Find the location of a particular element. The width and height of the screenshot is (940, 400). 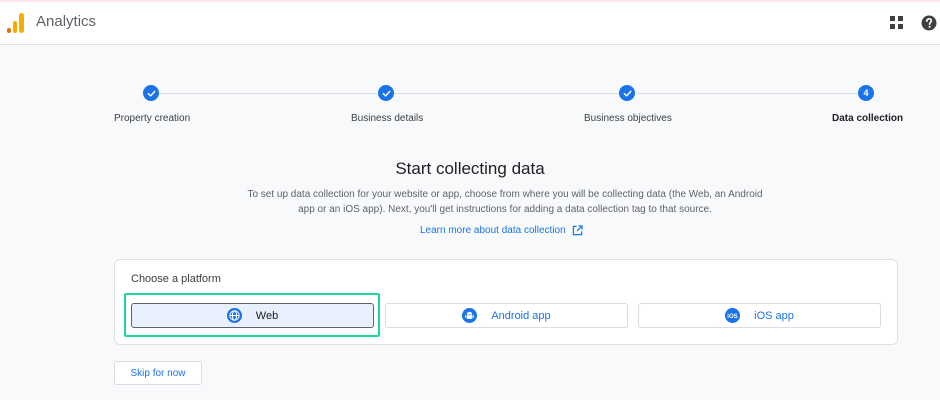

open-in-new-icon is located at coordinates (577, 230).